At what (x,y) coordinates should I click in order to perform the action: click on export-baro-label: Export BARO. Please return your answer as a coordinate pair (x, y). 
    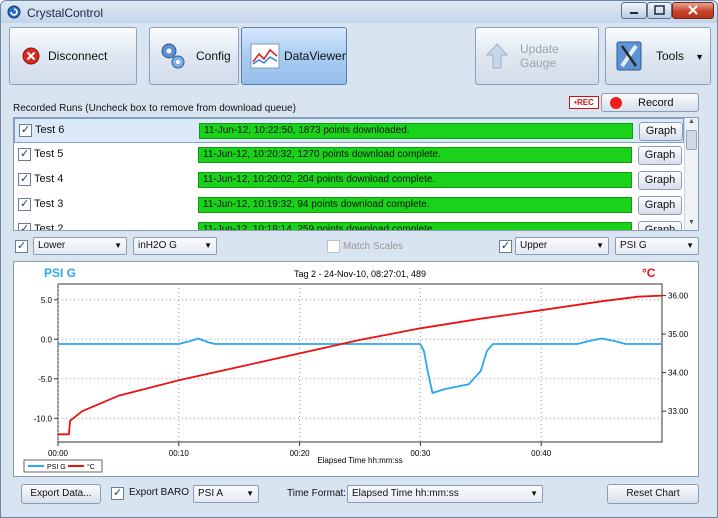
    Looking at the image, I should click on (159, 492).